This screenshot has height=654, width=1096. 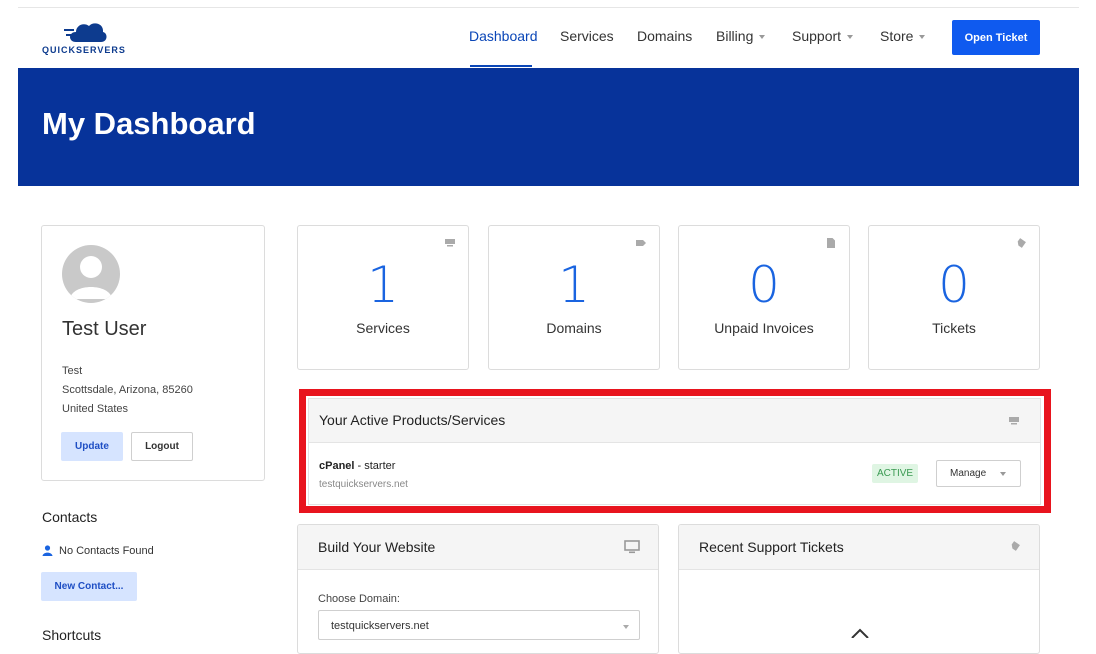 What do you see at coordinates (106, 551) in the screenshot?
I see `no-contacts-text: No Contacts Found` at bounding box center [106, 551].